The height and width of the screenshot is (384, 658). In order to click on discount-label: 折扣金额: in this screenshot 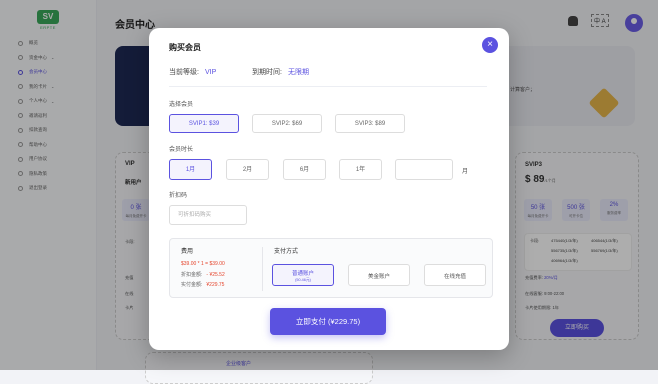, I will do `click(192, 275)`.